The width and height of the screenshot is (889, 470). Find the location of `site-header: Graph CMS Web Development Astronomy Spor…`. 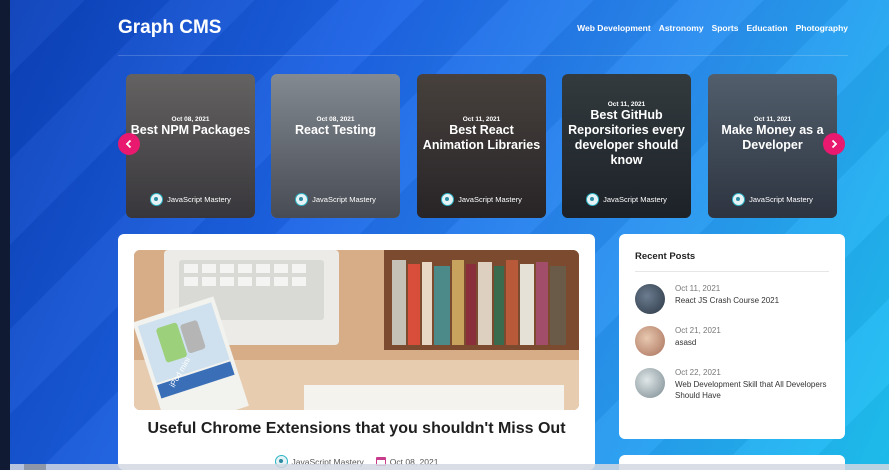

site-header: Graph CMS Web Development Astronomy Spor… is located at coordinates (483, 28).